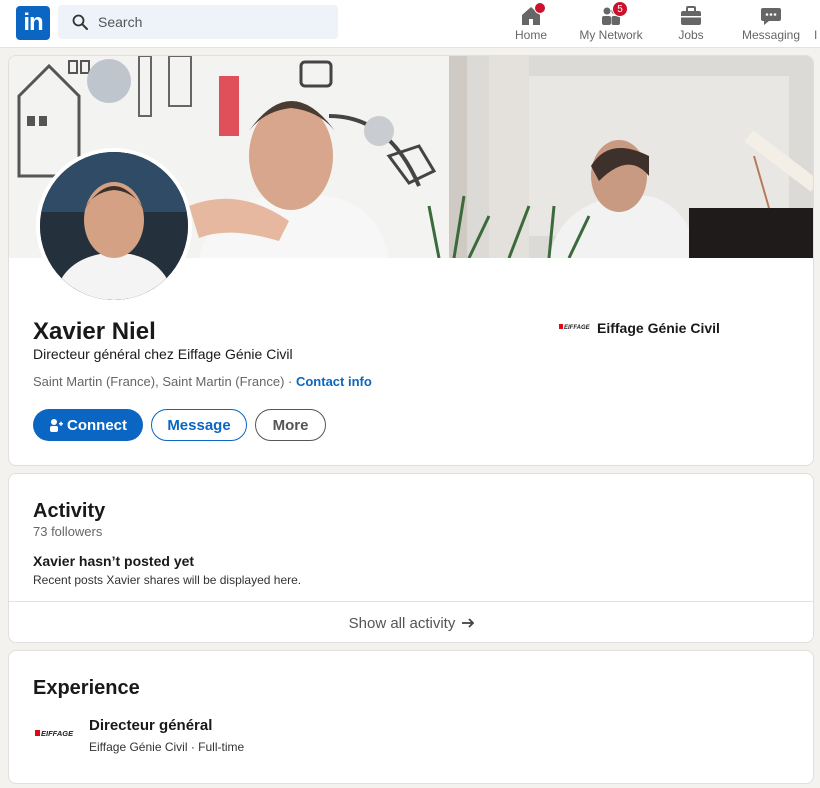 This screenshot has height=788, width=820. I want to click on message-button: Message, so click(199, 425).